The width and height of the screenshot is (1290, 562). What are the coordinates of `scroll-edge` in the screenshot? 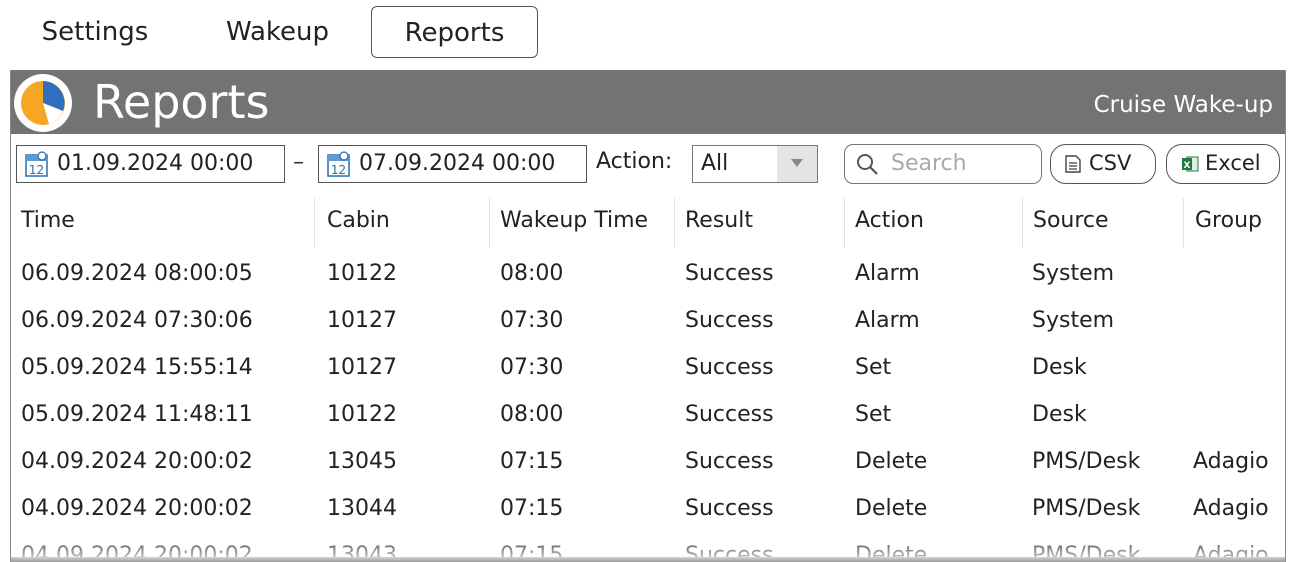 It's located at (648, 559).